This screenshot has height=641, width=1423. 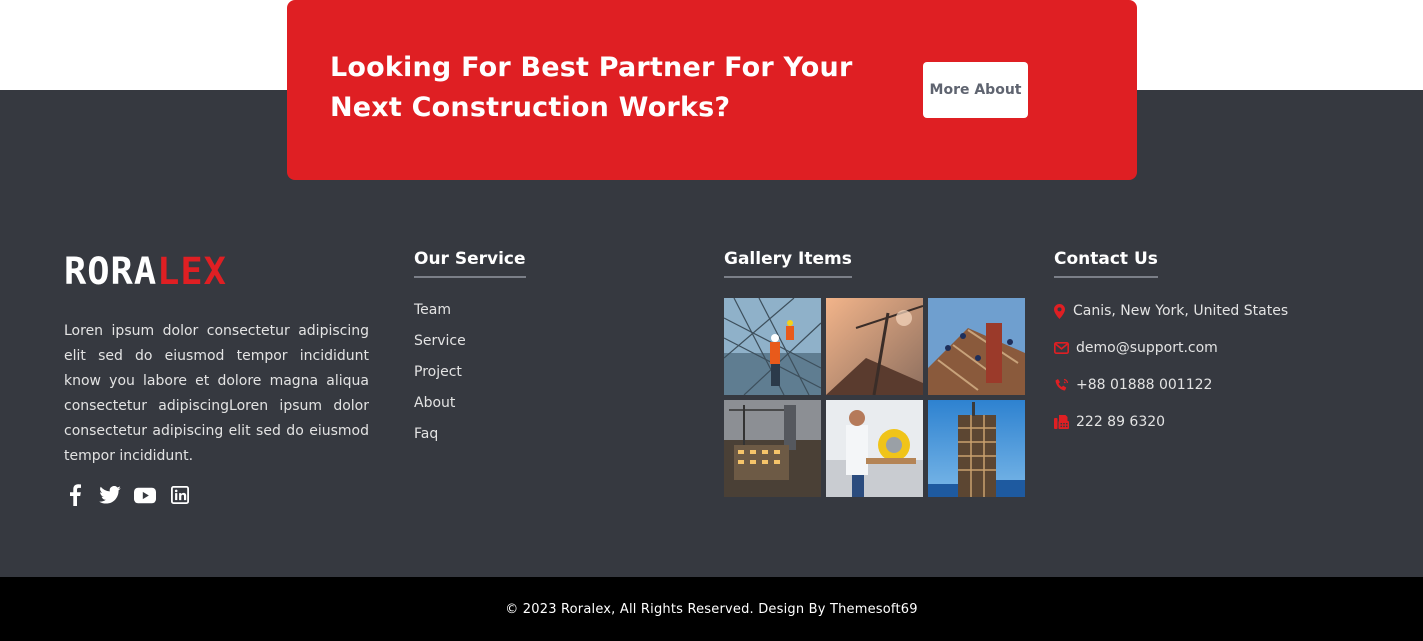 I want to click on phone-volume-icon, so click(x=1065, y=385).